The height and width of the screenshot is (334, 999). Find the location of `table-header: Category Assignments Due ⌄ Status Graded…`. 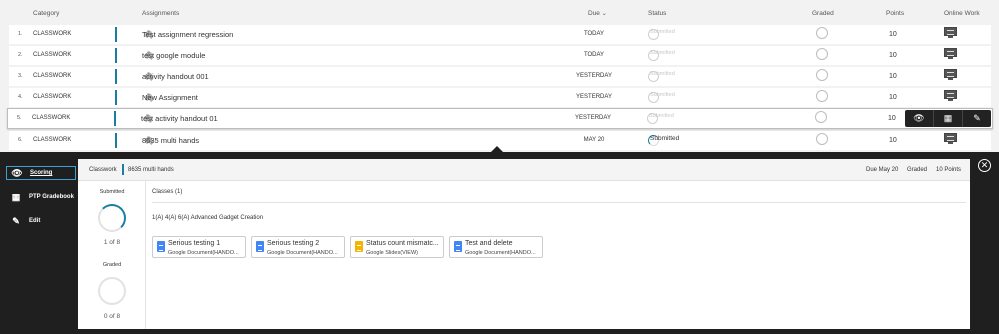

table-header: Category Assignments Due ⌄ Status Graded… is located at coordinates (499, 12).